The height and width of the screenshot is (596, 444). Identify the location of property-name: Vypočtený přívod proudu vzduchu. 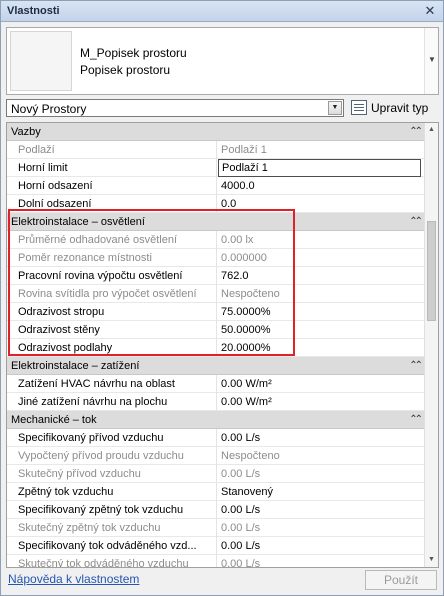
(112, 456).